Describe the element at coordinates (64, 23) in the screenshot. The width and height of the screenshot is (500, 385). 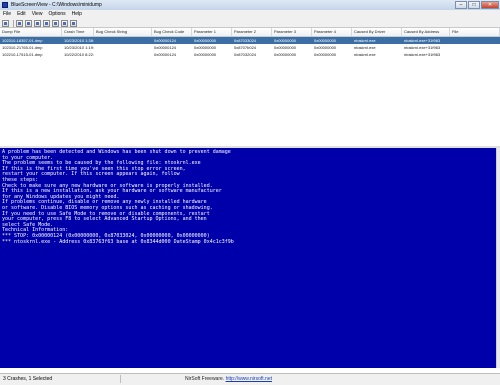
I see `find-icon` at that location.